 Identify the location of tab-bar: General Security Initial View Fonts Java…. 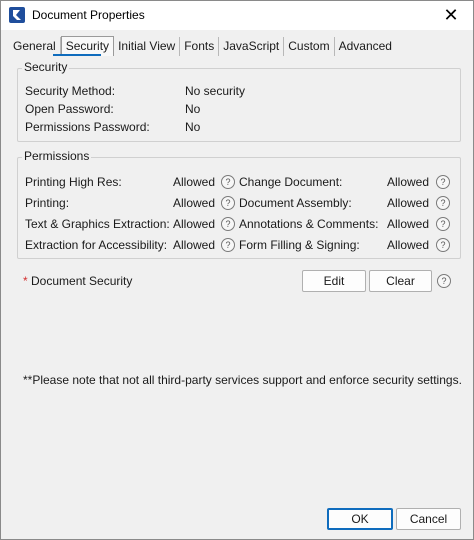
(202, 46).